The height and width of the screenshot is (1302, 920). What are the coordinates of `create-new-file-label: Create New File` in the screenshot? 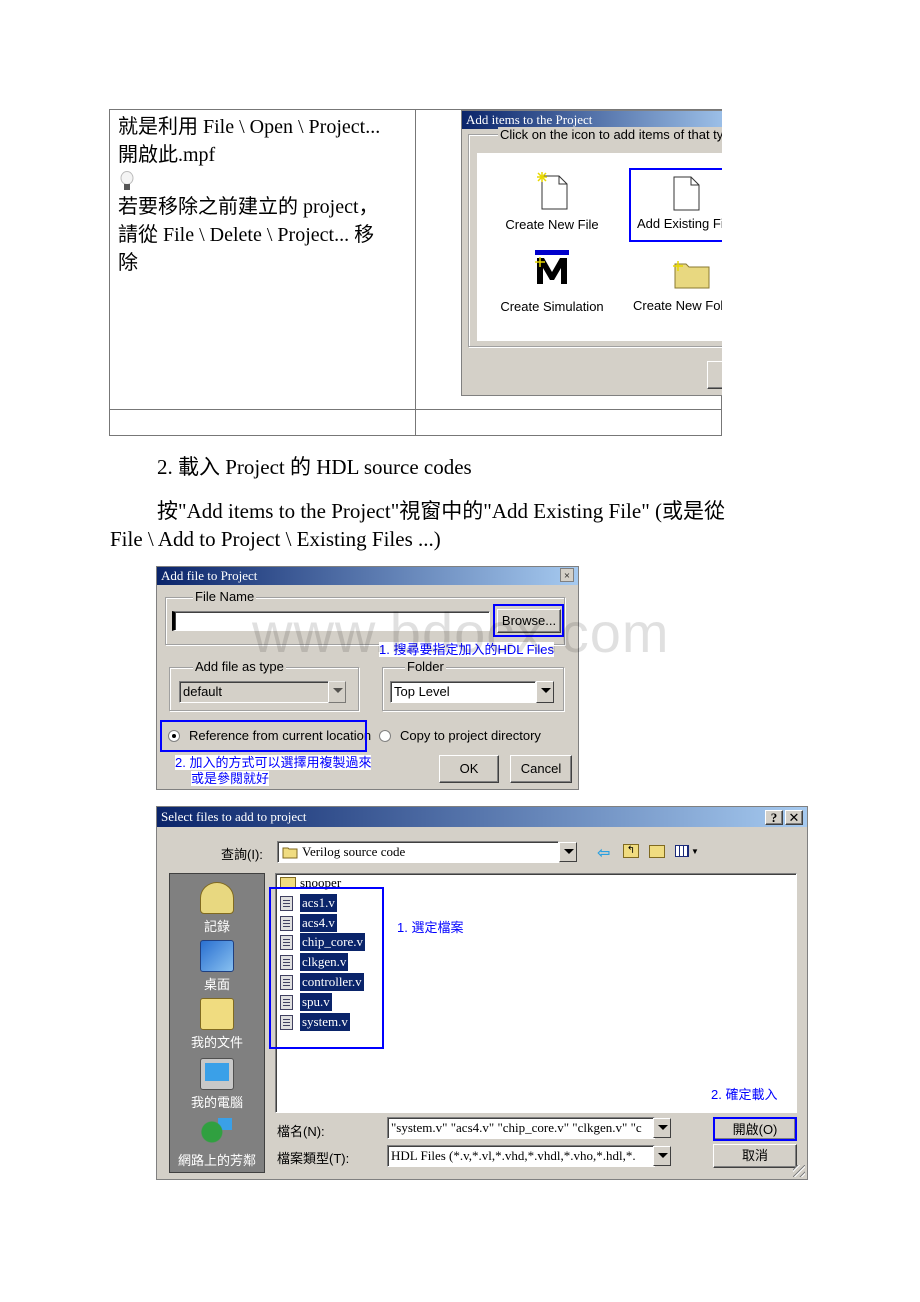 It's located at (552, 224).